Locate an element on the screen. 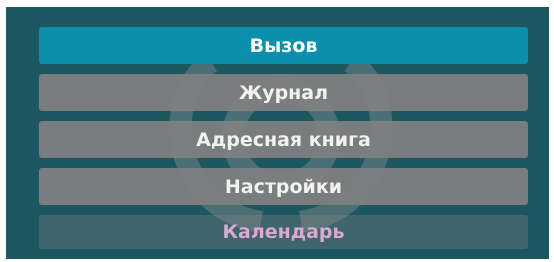 The image size is (554, 262). menu-item-label: Настройки is located at coordinates (283, 186).